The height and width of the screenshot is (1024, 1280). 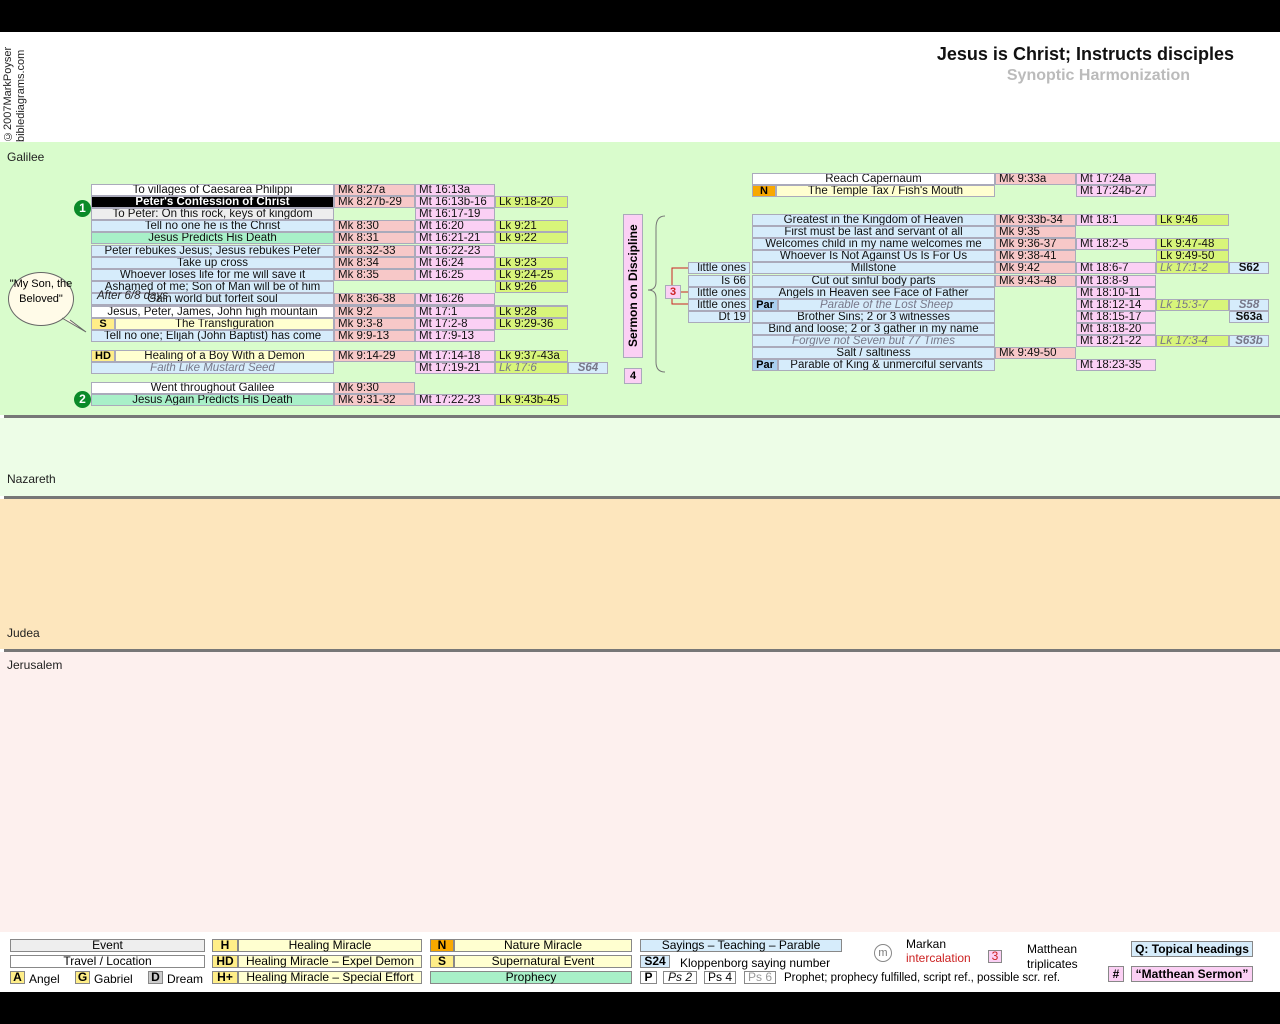 I want to click on q-saying-number: S62, so click(x=1249, y=268).